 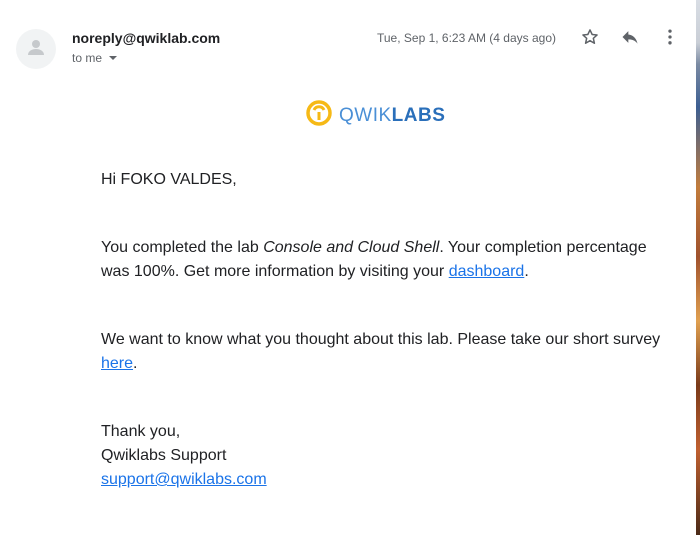 I want to click on message-date: Tue, Sep 1, 6:23 AM (4 days ago), so click(x=466, y=38).